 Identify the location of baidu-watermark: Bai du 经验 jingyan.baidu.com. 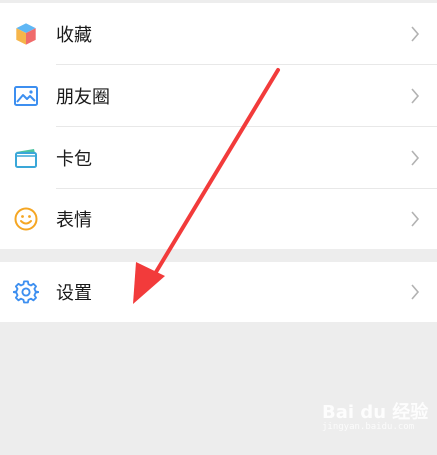
(375, 418).